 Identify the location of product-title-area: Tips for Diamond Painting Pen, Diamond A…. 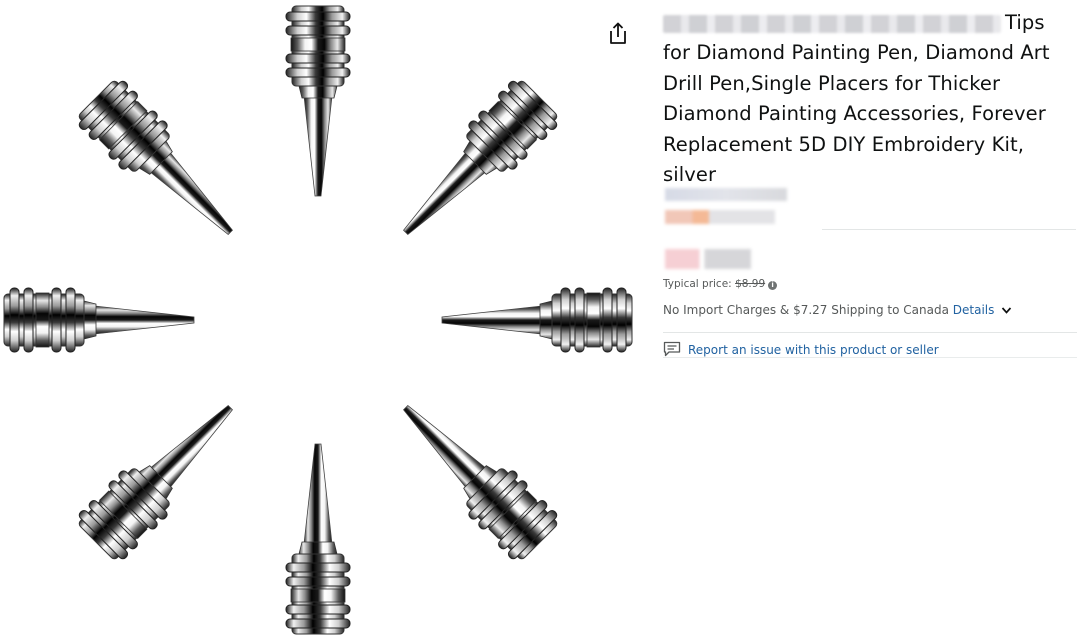
(869, 99).